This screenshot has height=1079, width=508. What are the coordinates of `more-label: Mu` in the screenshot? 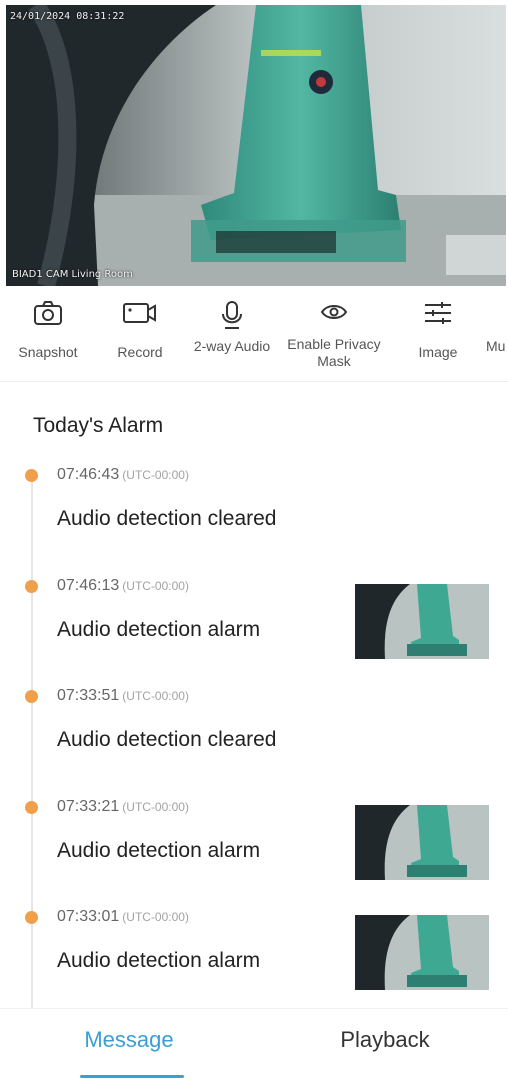 It's located at (496, 346).